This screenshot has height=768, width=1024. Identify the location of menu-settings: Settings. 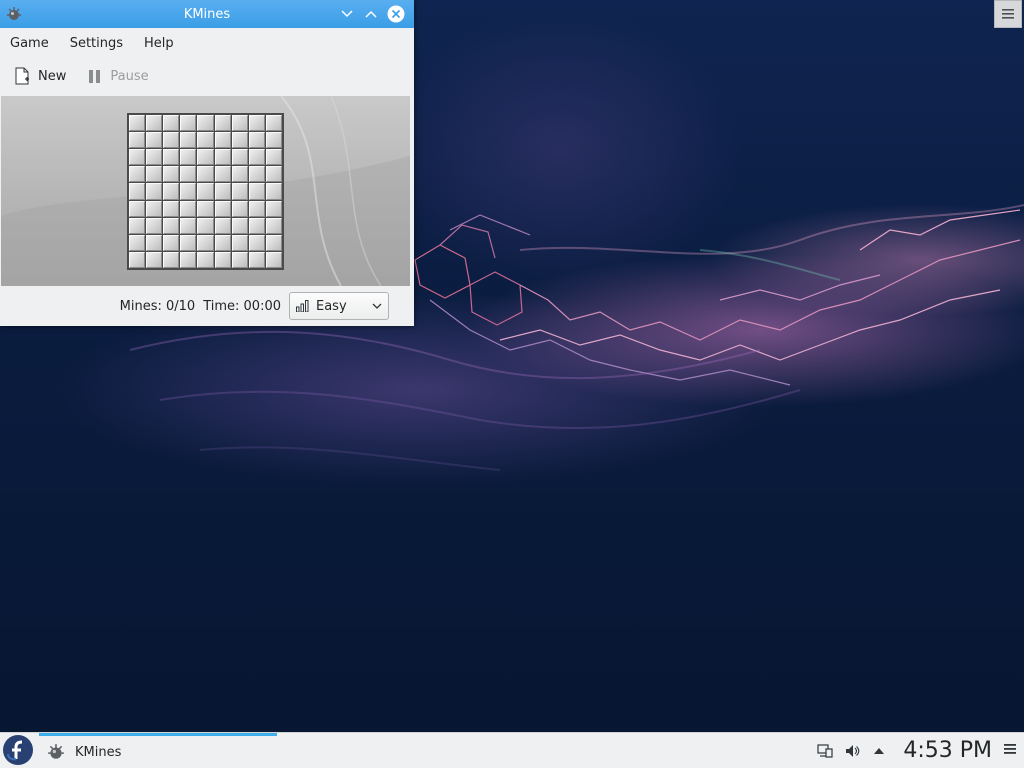
(96, 43).